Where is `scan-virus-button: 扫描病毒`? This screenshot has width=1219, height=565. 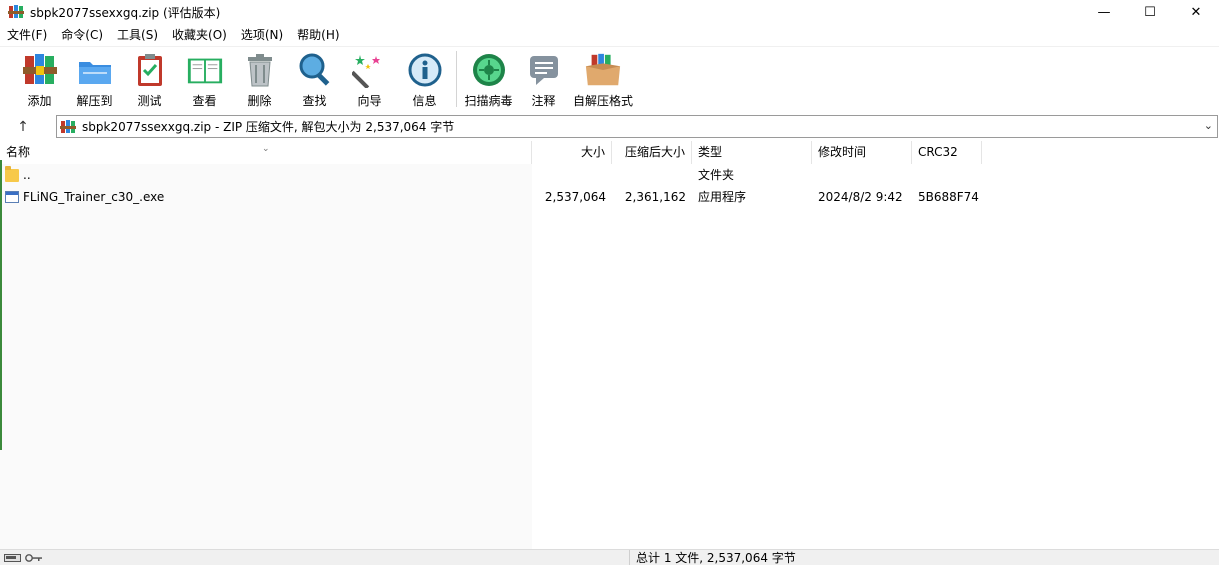 scan-virus-button: 扫描病毒 is located at coordinates (488, 78).